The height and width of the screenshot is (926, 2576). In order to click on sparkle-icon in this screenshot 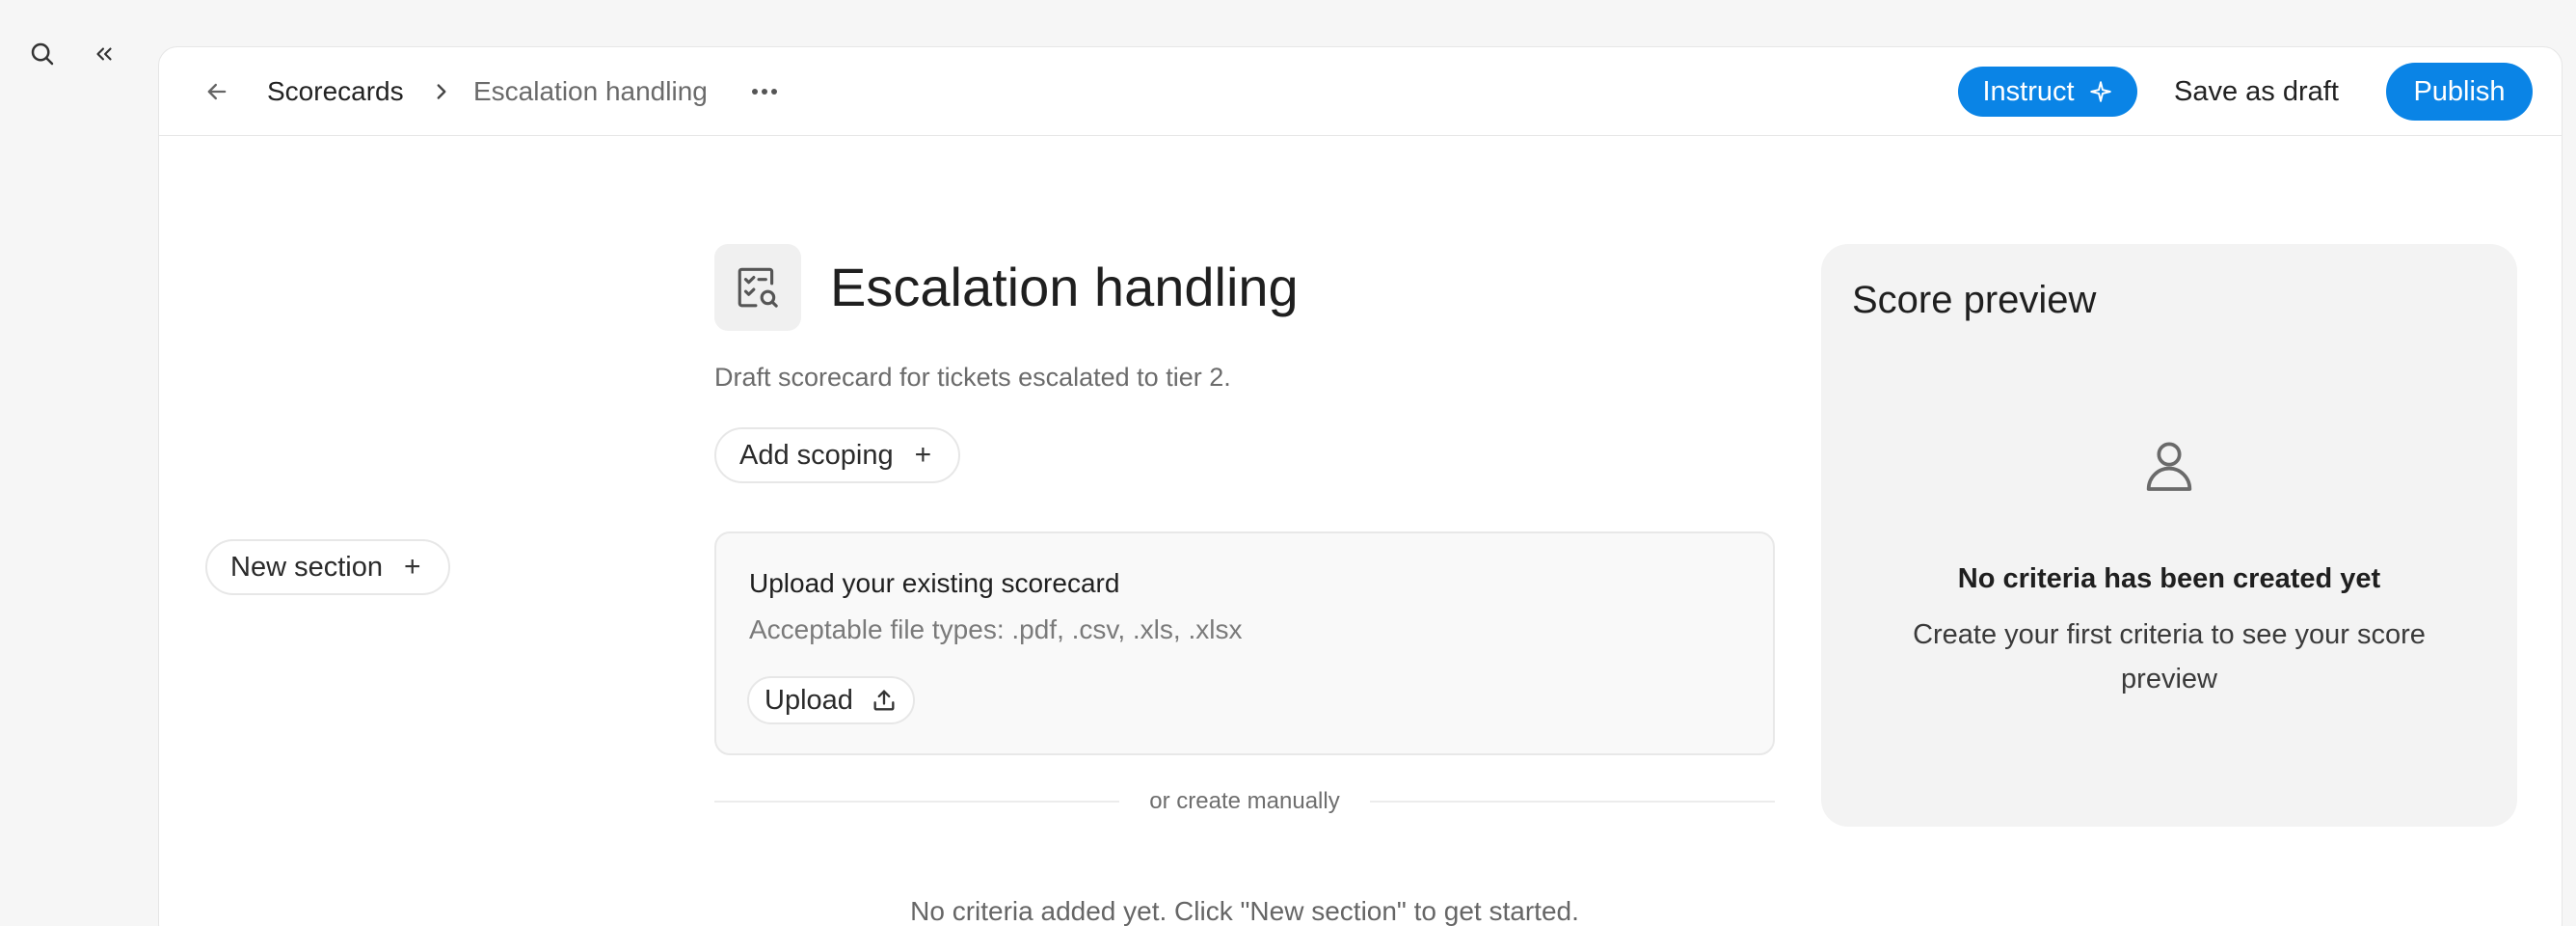, I will do `click(2101, 92)`.